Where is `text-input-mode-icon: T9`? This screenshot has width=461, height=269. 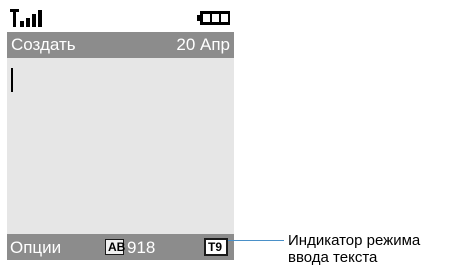
text-input-mode-icon: T9 is located at coordinates (216, 247).